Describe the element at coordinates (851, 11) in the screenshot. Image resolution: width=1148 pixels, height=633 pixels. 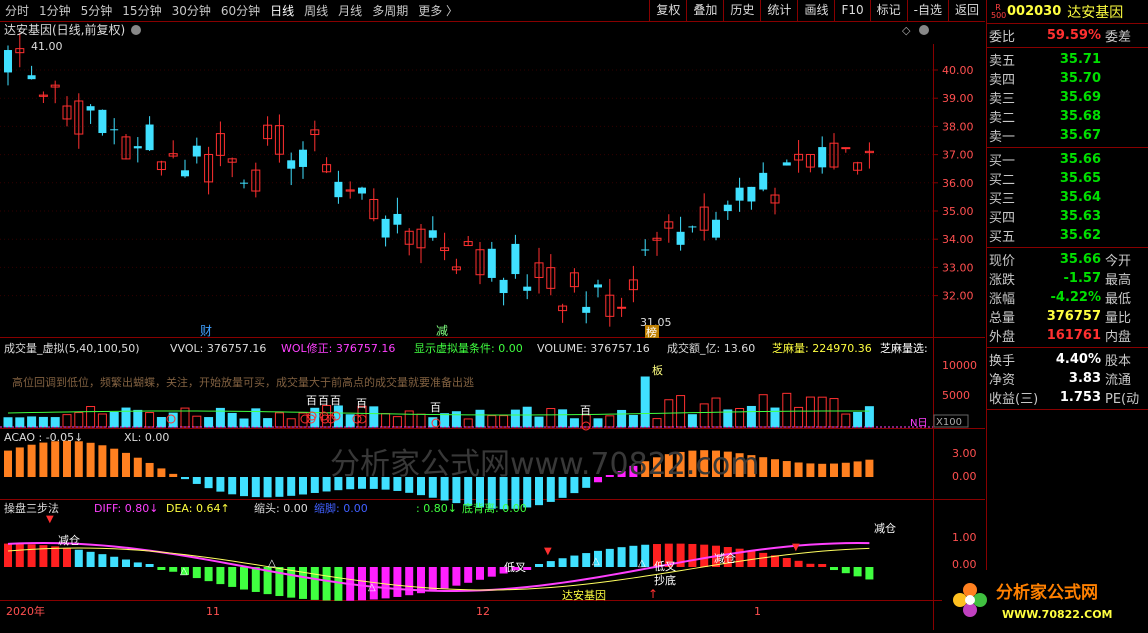
I see `tool-button-5: F10` at that location.